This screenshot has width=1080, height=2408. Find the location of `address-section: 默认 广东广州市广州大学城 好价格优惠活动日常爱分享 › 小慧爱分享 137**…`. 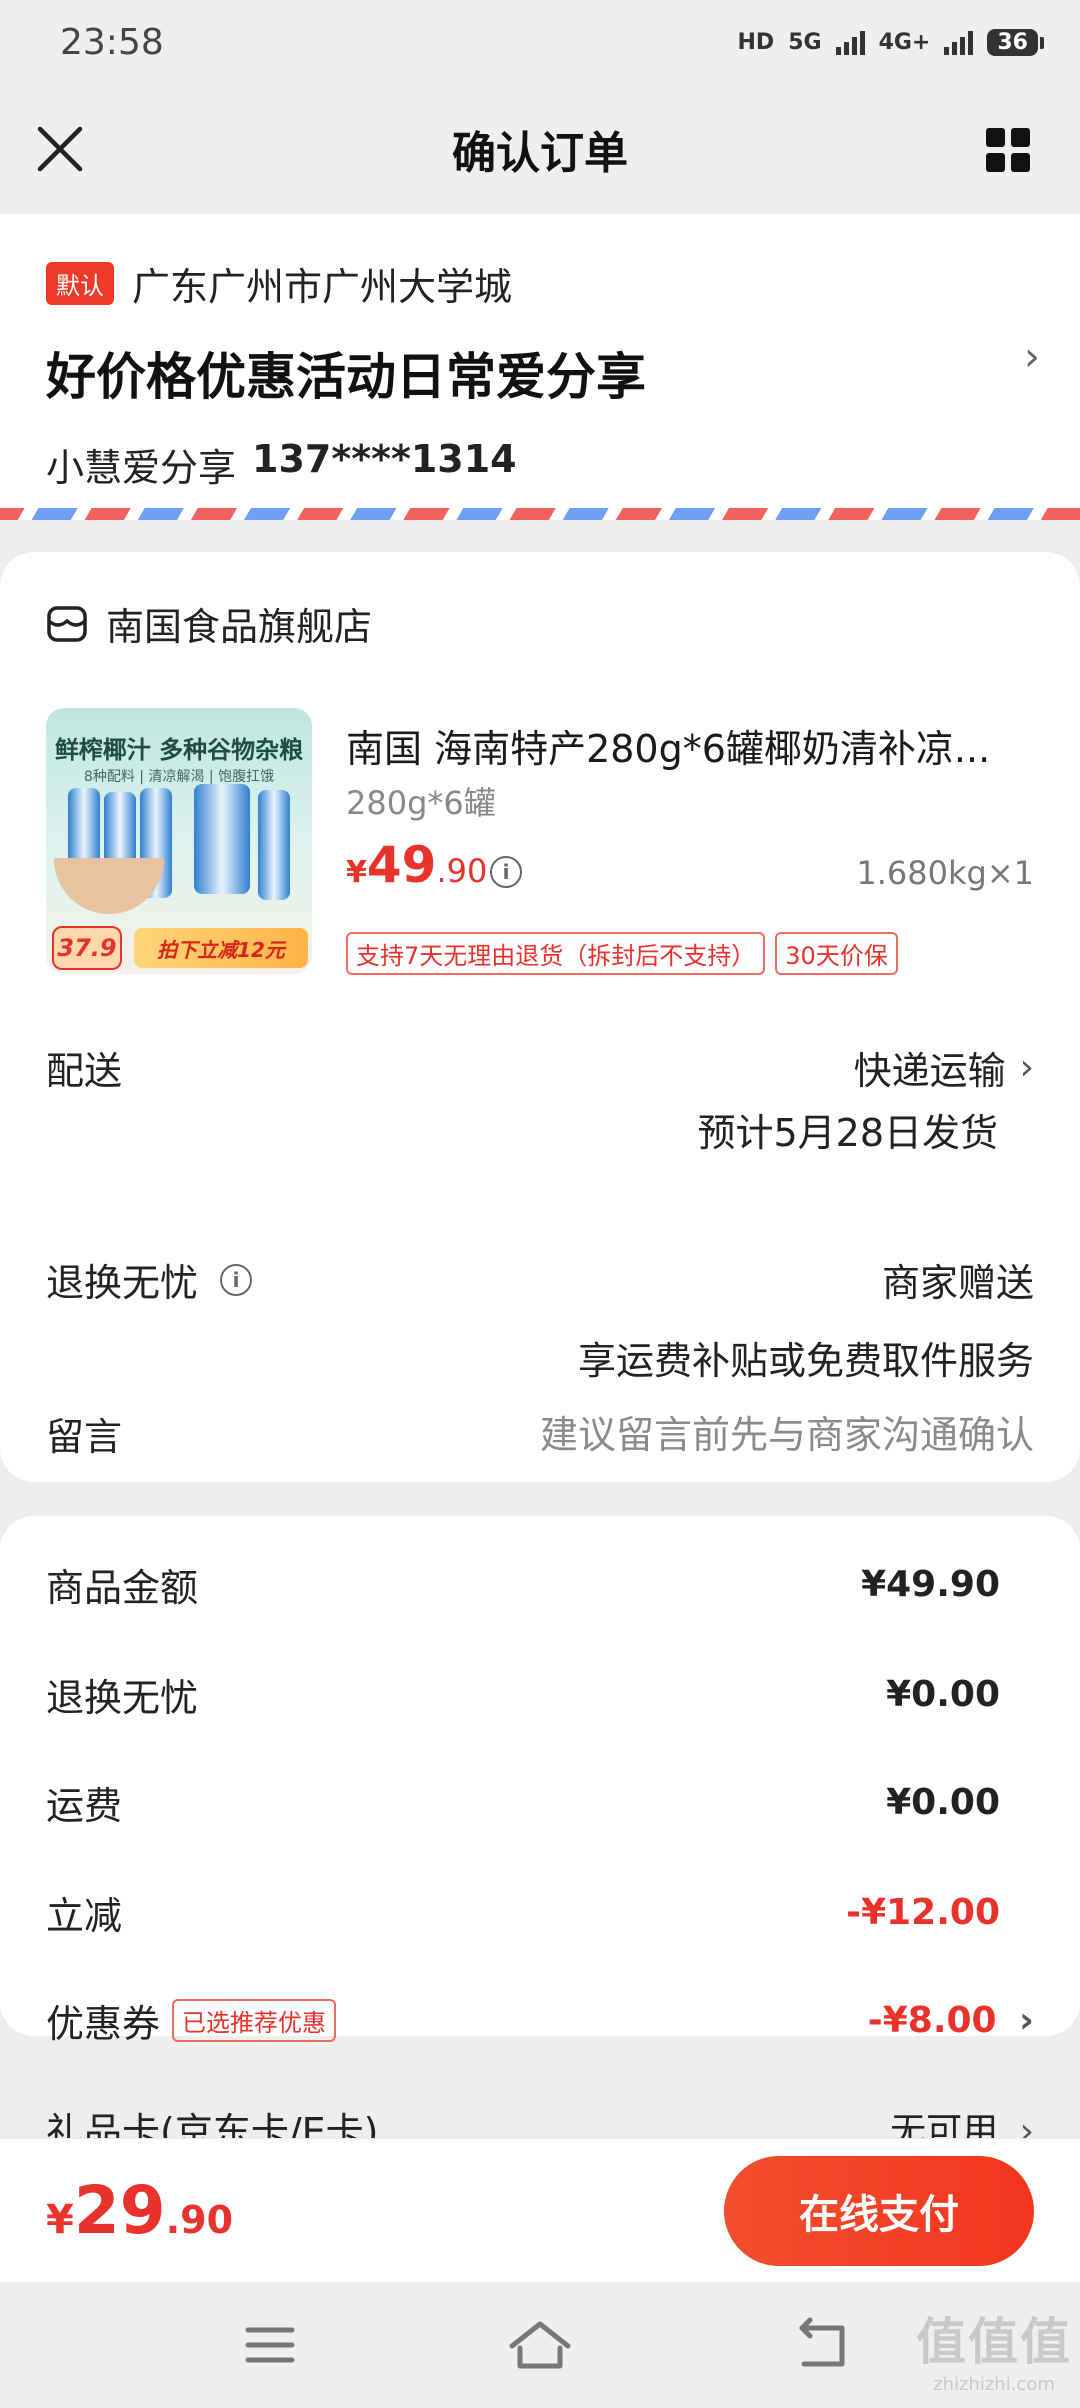

address-section: 默认 广东广州市广州大学城 好价格优惠活动日常爱分享 › 小慧爱分享 137**… is located at coordinates (540, 367).